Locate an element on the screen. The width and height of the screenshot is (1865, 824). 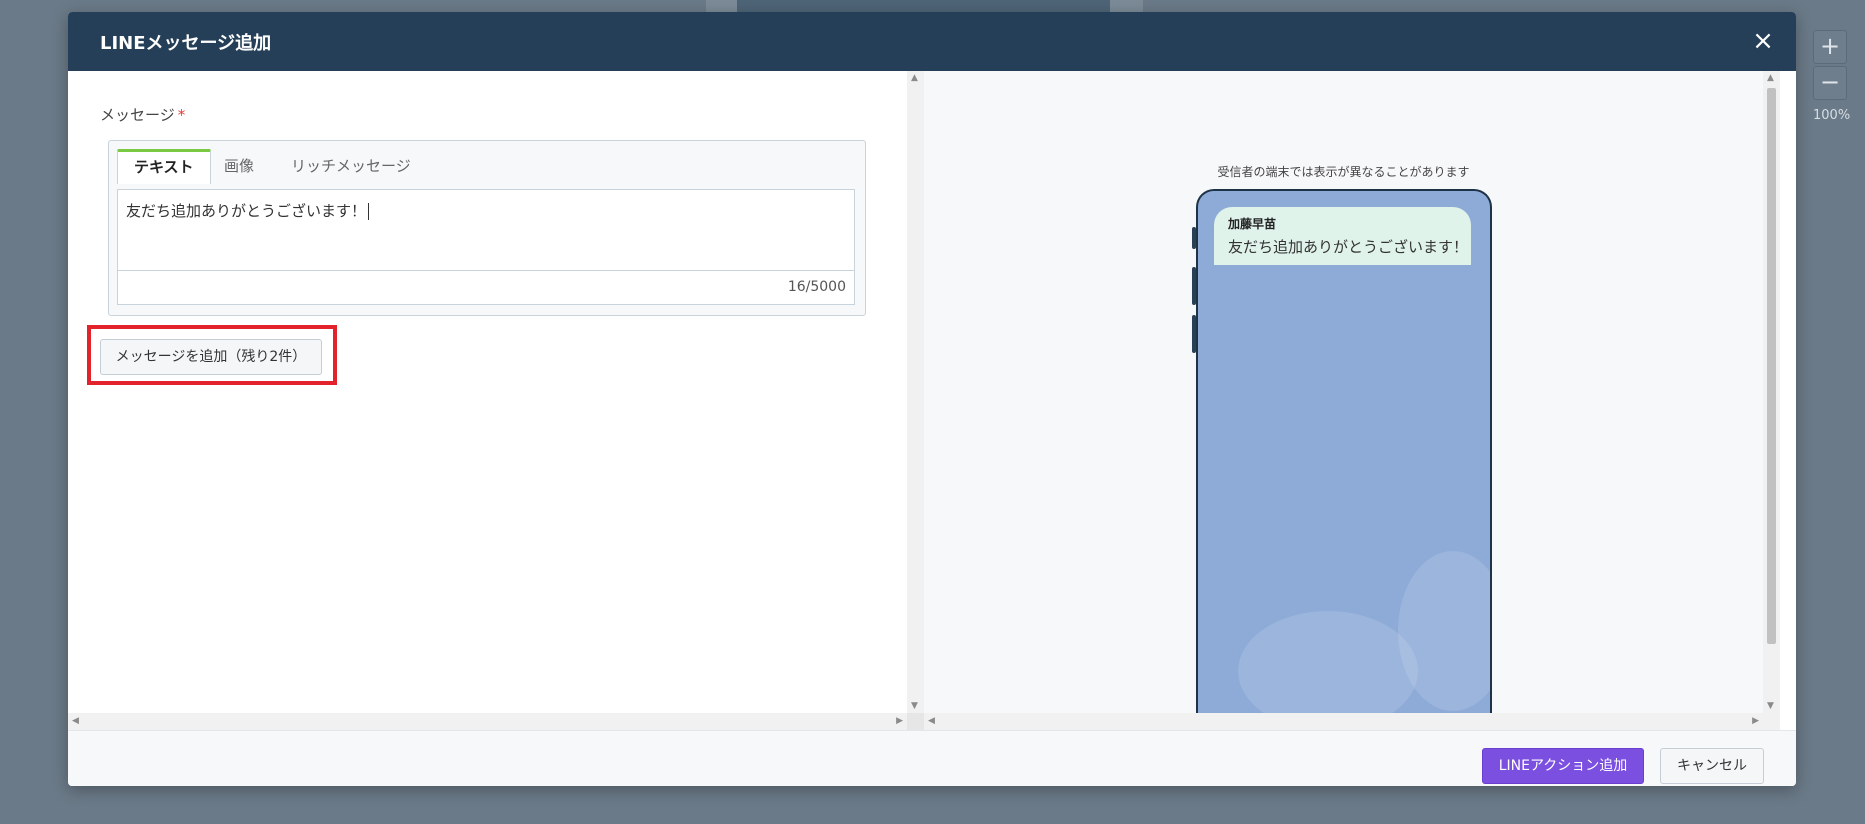
modal-title: LINEメッセージ追加 is located at coordinates (186, 43).